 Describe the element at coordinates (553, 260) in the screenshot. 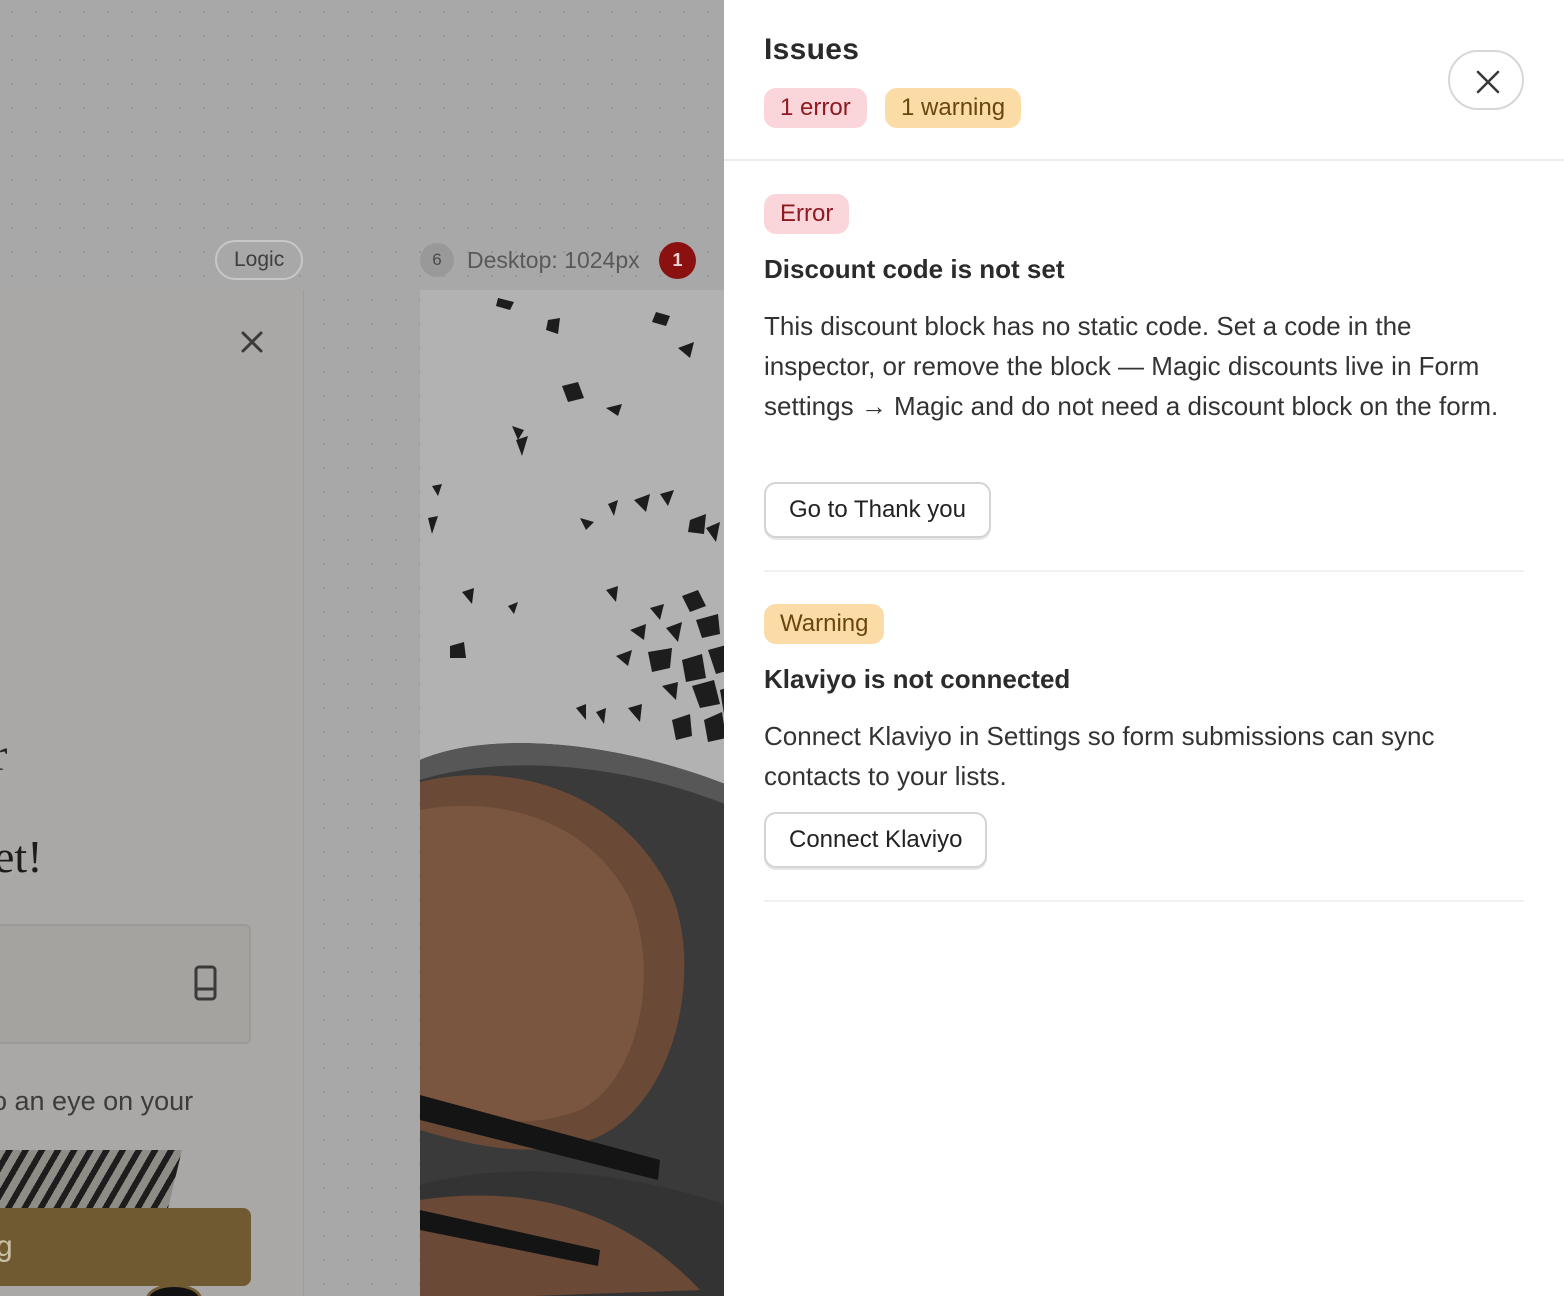

I see `desktop-frame-title: Desktop: 1024px` at that location.